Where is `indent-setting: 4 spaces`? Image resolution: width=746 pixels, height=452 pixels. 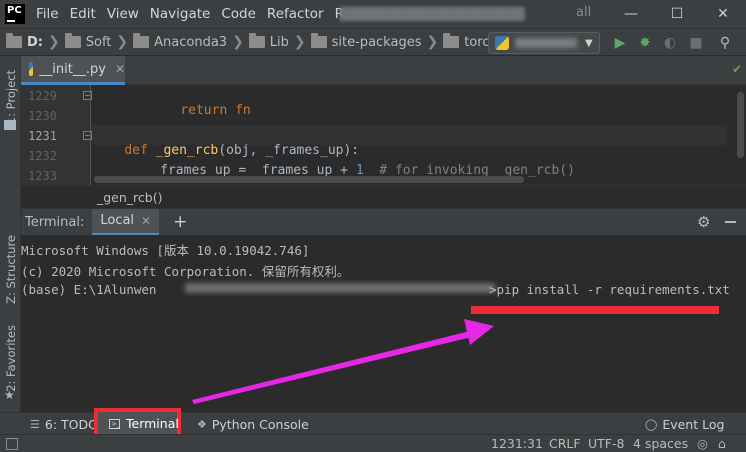
indent-setting: 4 spaces is located at coordinates (660, 443).